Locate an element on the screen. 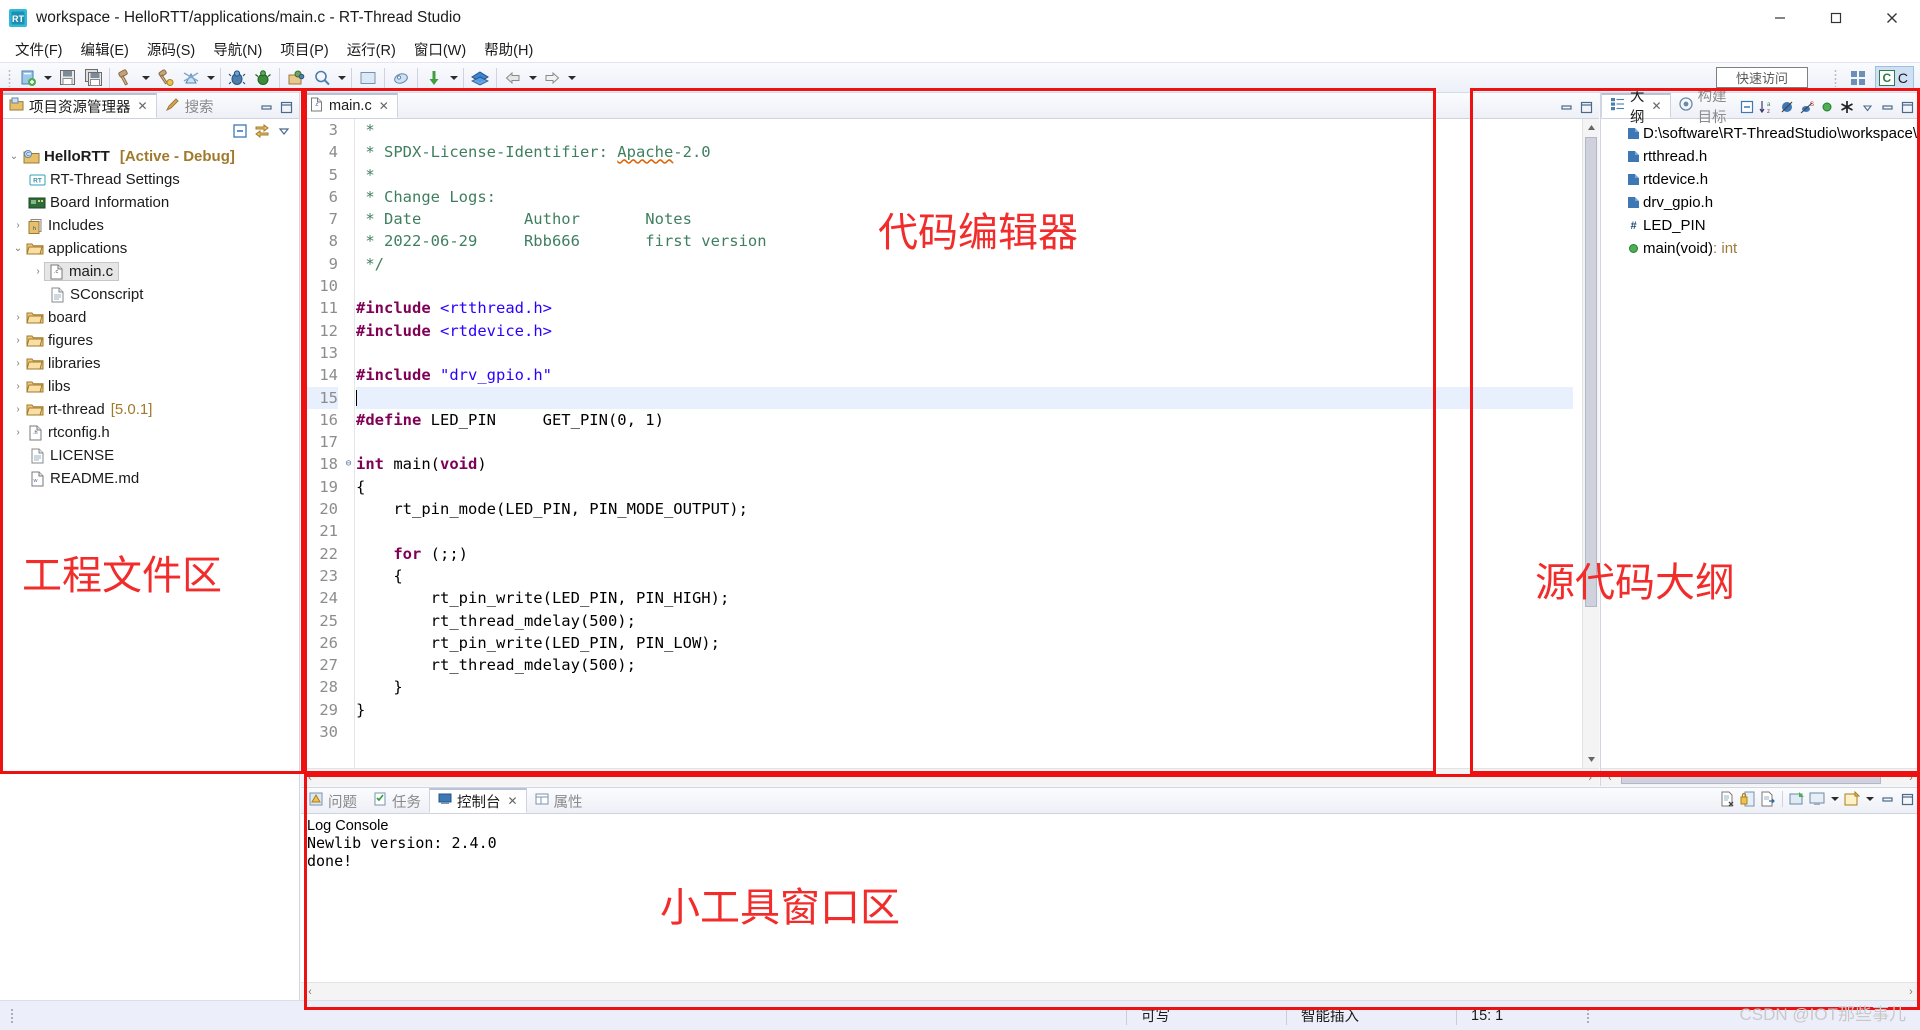  tree-item-board-information: Board Information is located at coordinates (149, 202).